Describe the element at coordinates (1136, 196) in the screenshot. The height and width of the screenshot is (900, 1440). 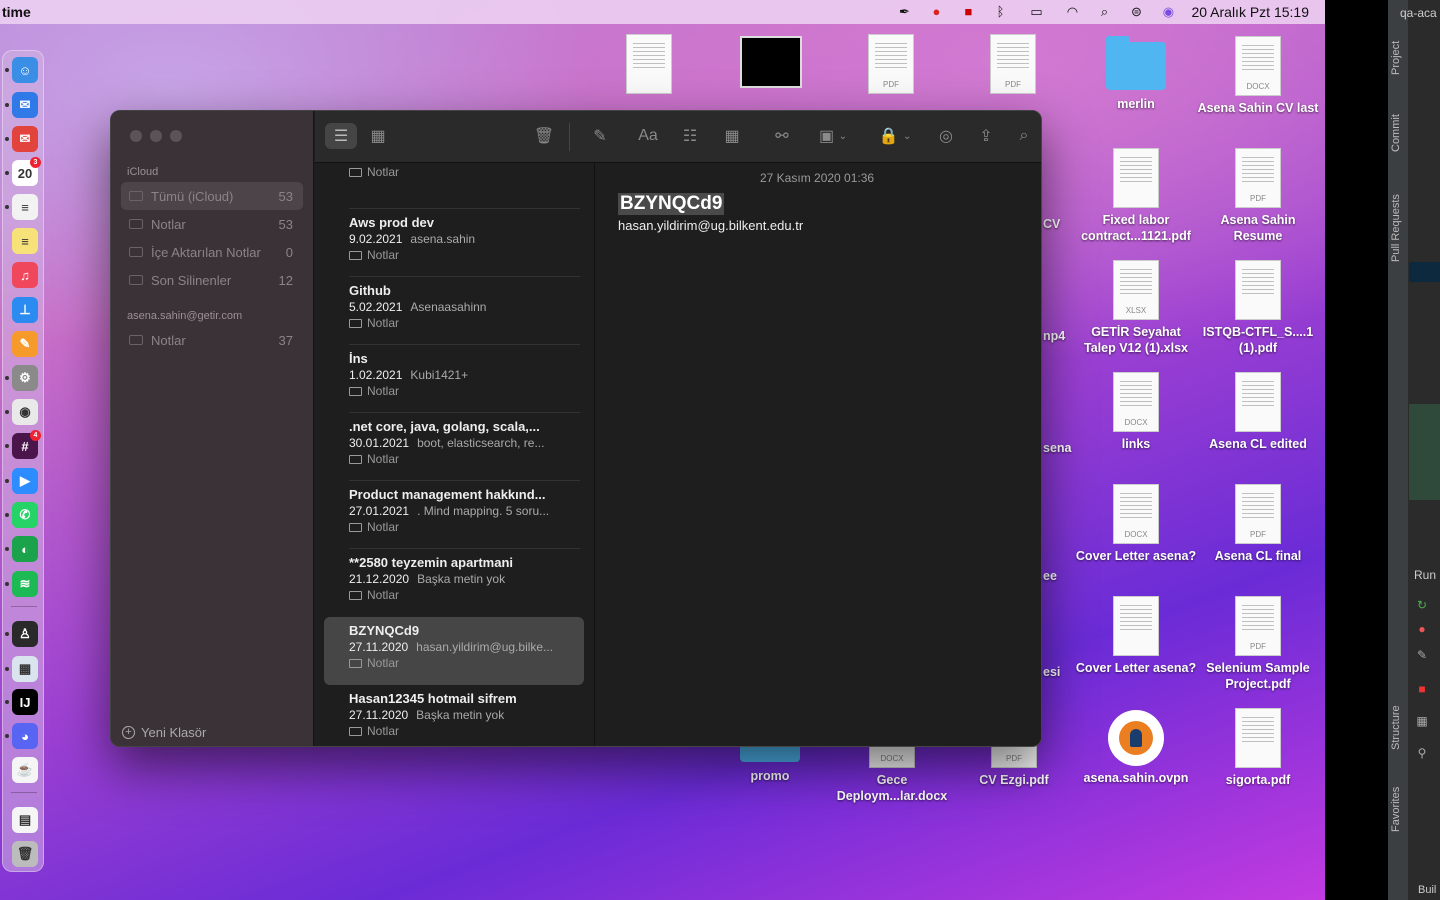
I see `desktop-item: Fixed labor contract...1121.pdf` at that location.